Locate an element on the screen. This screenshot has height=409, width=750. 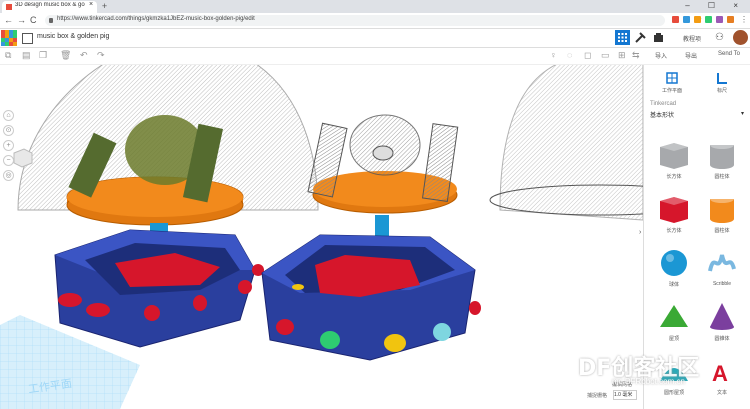
browser-tab: 3D design music box & golde × is located at coordinates (49, 7).